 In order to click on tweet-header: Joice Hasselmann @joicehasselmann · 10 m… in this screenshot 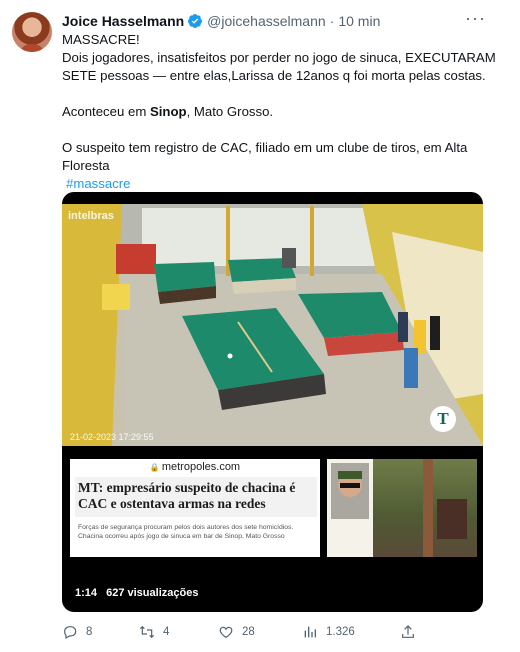, I will do `click(221, 21)`.